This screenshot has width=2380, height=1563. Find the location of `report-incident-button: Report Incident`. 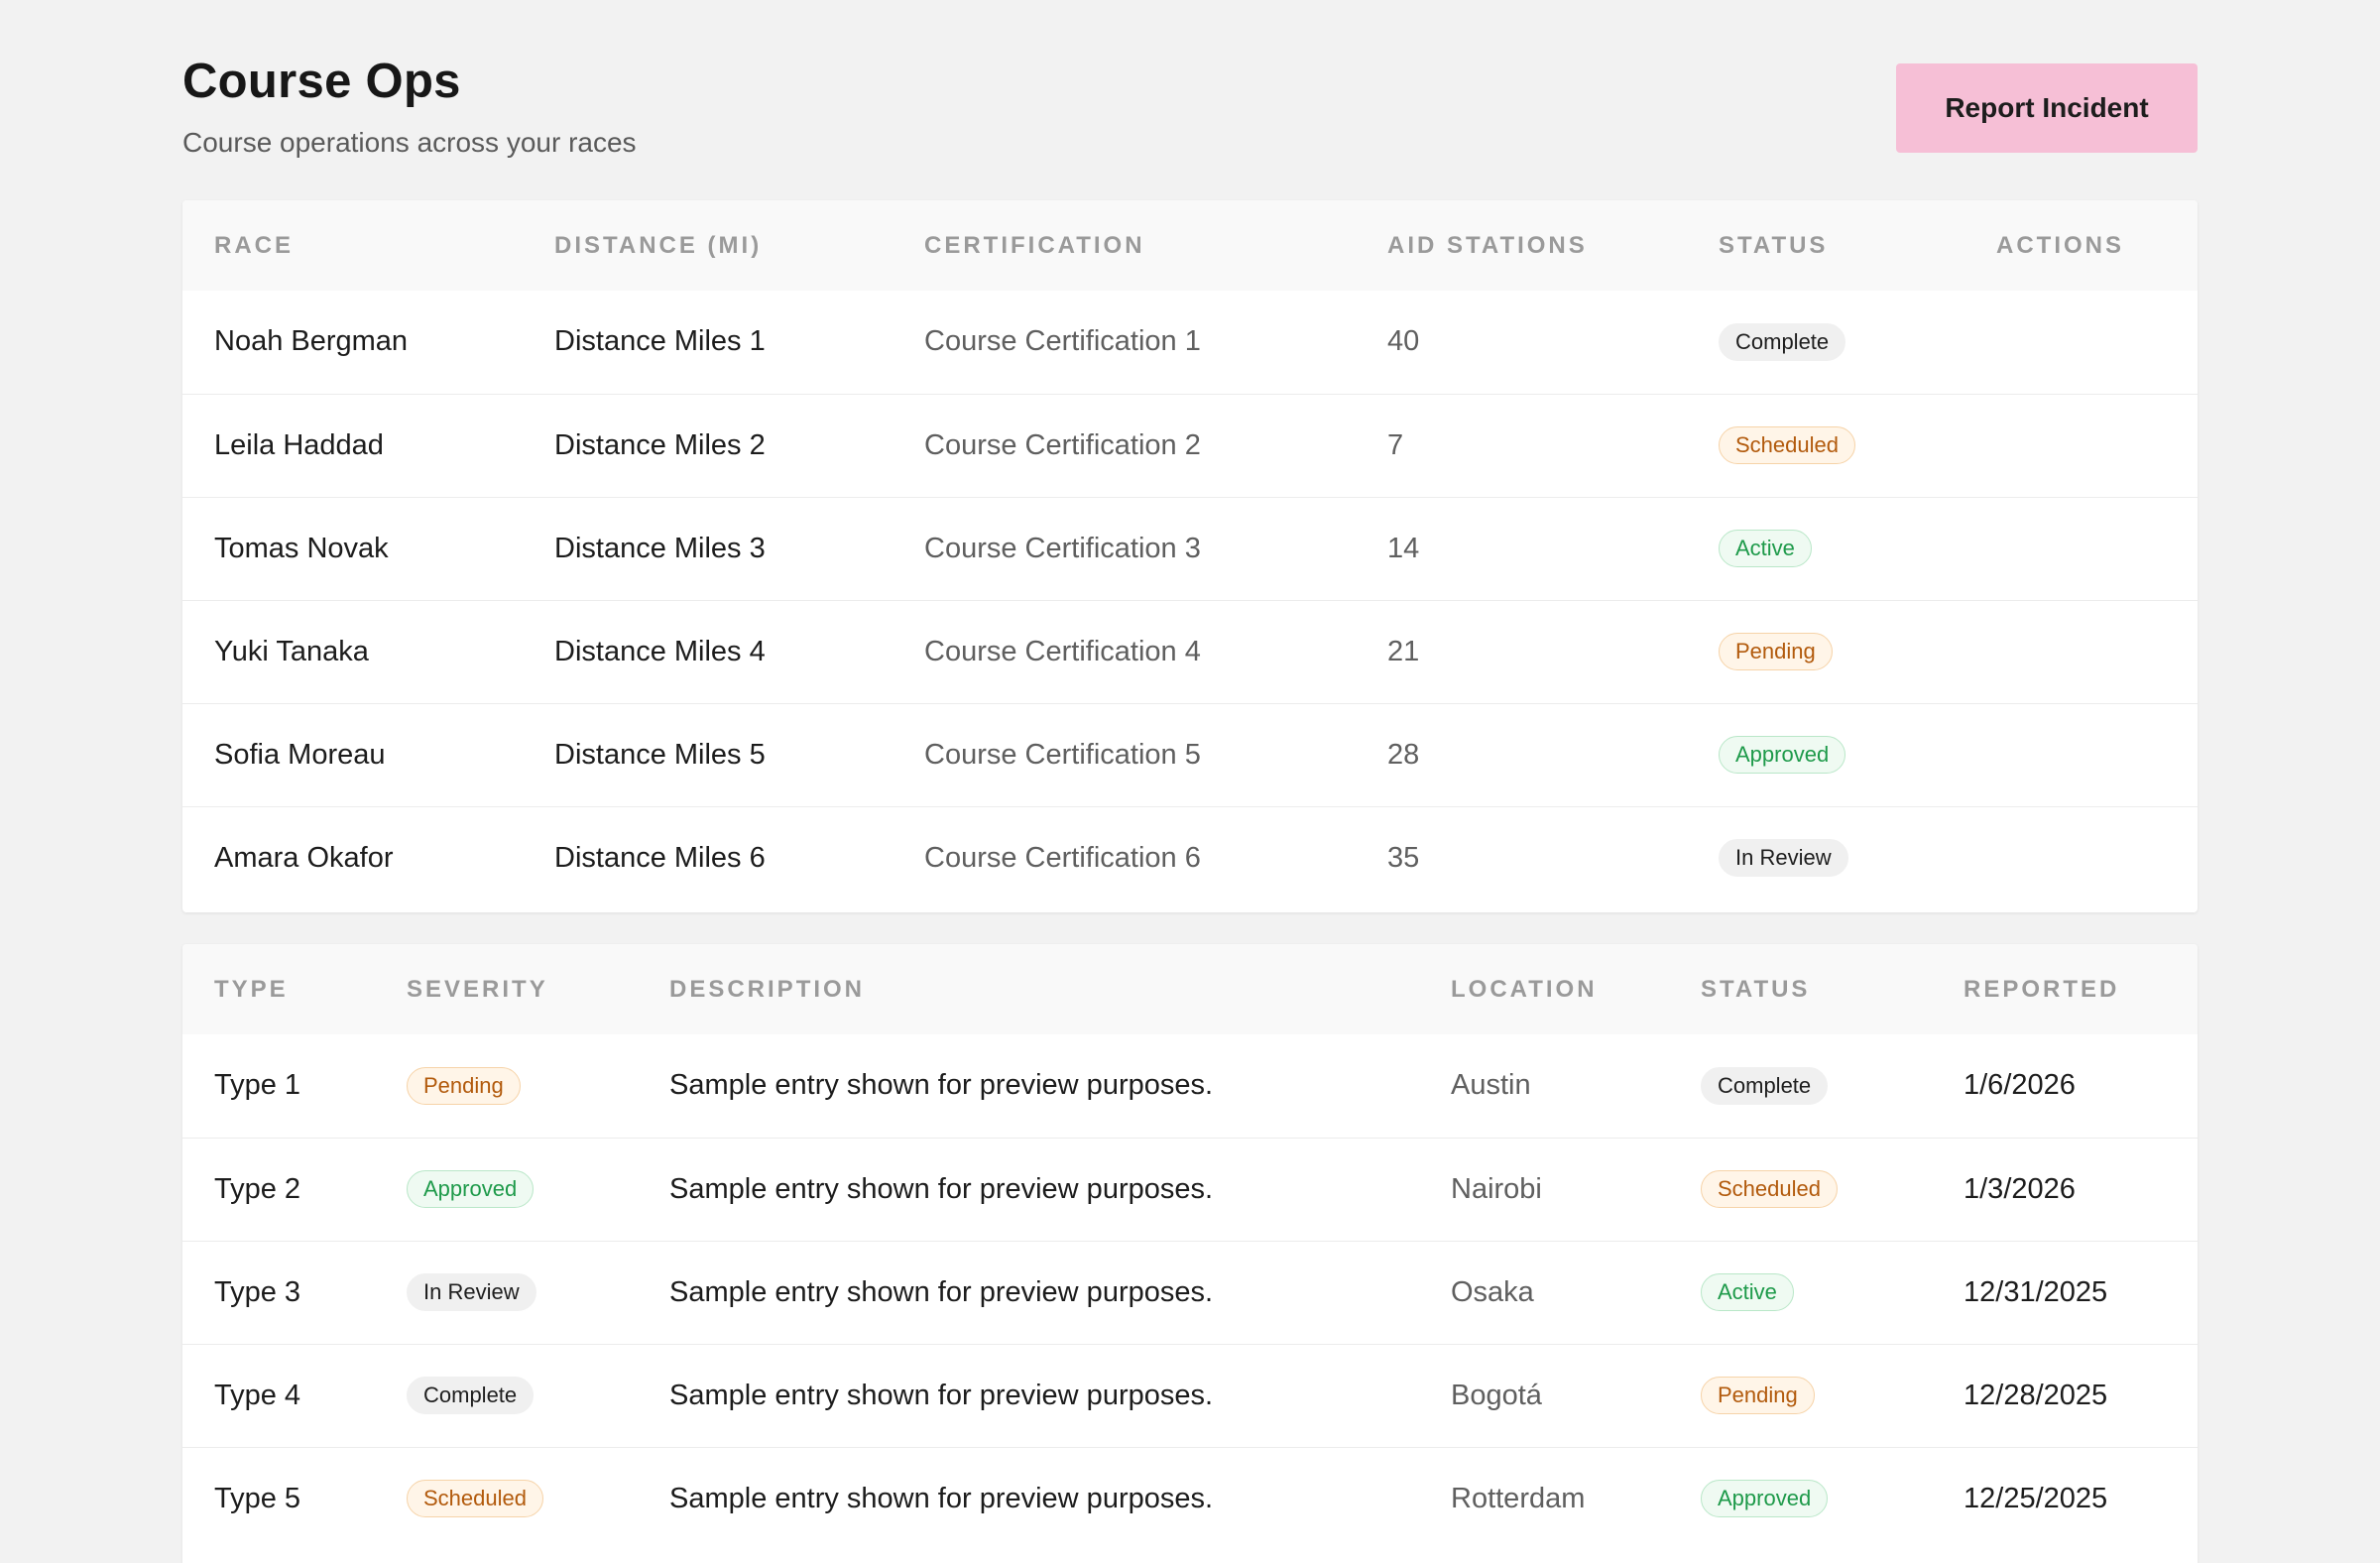

report-incident-button: Report Incident is located at coordinates (2047, 108).